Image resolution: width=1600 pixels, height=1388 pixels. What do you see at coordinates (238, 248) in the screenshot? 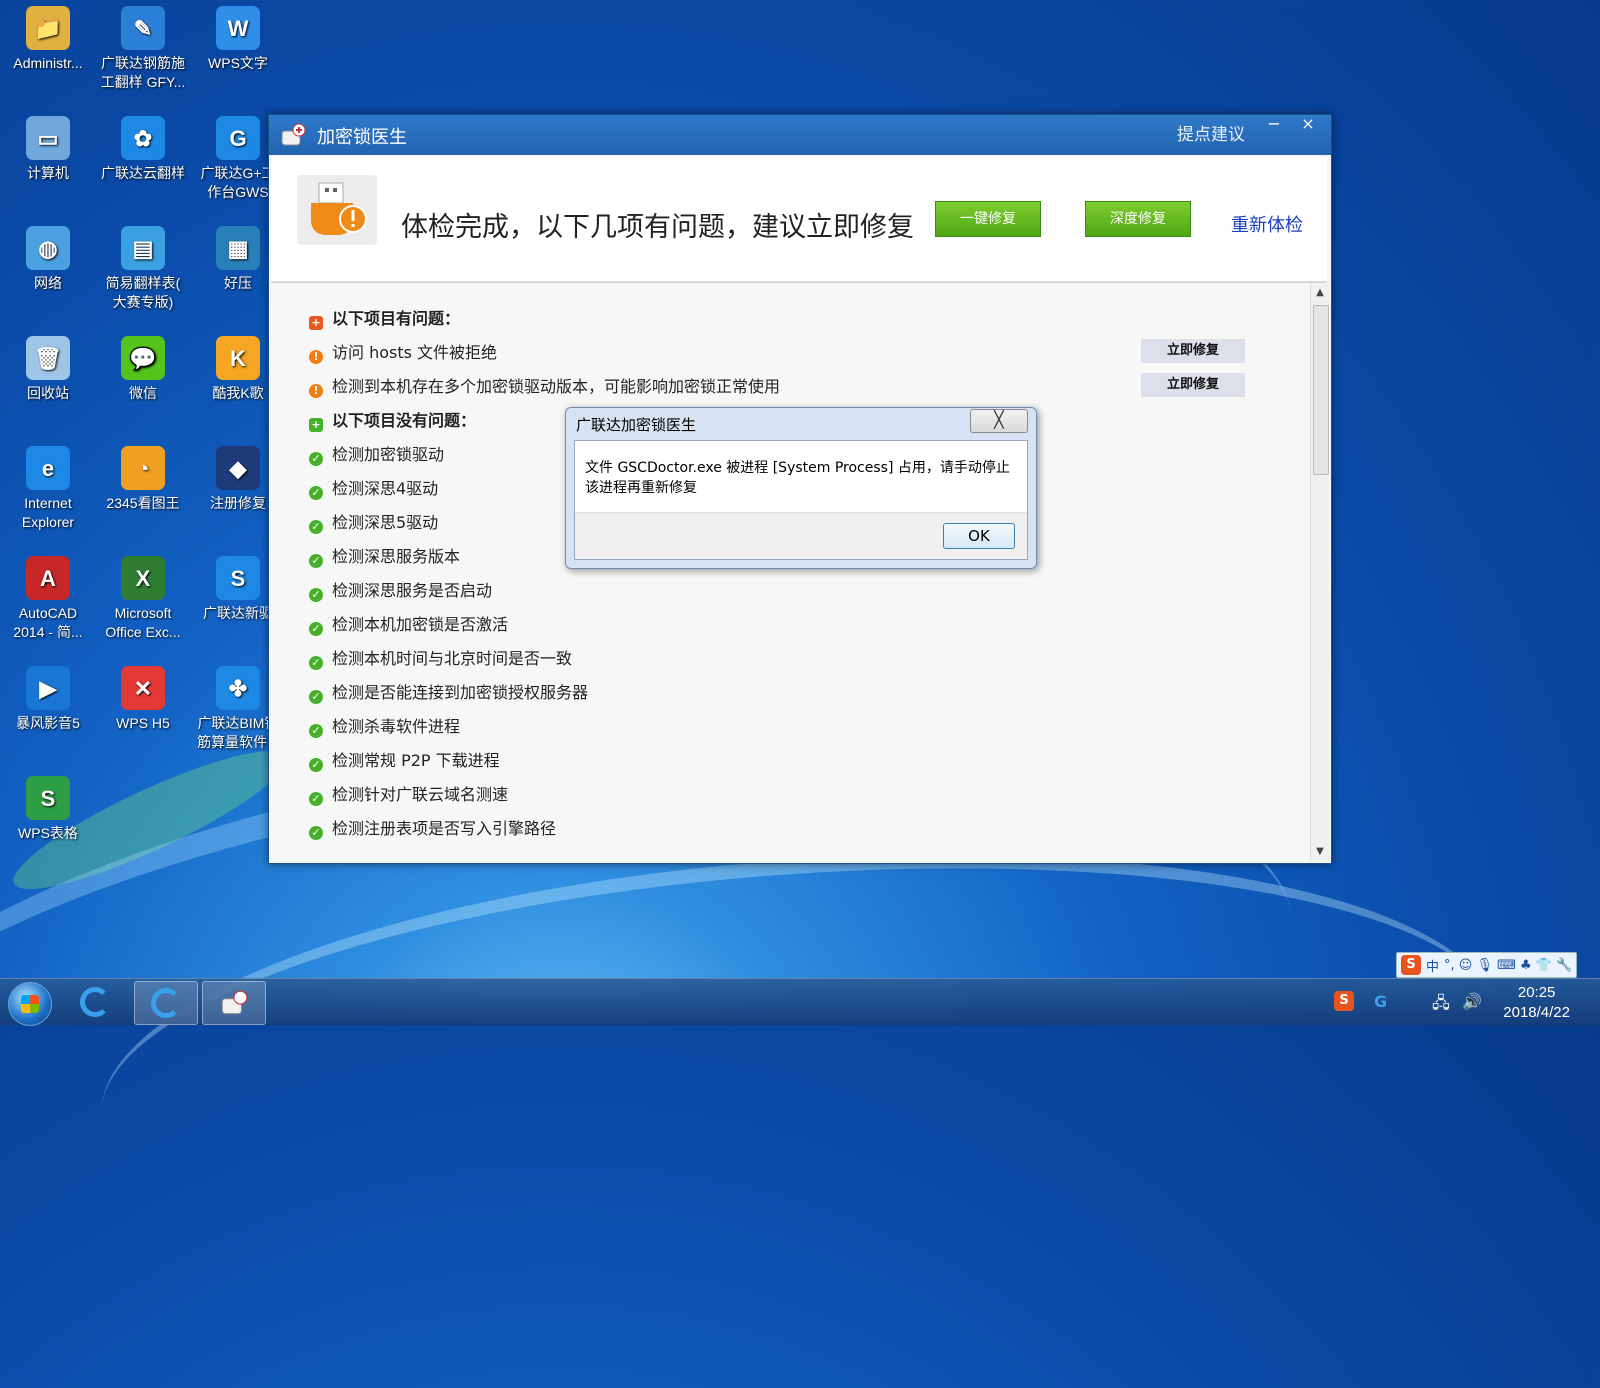
I see `desktop-app-icon: ▦` at bounding box center [238, 248].